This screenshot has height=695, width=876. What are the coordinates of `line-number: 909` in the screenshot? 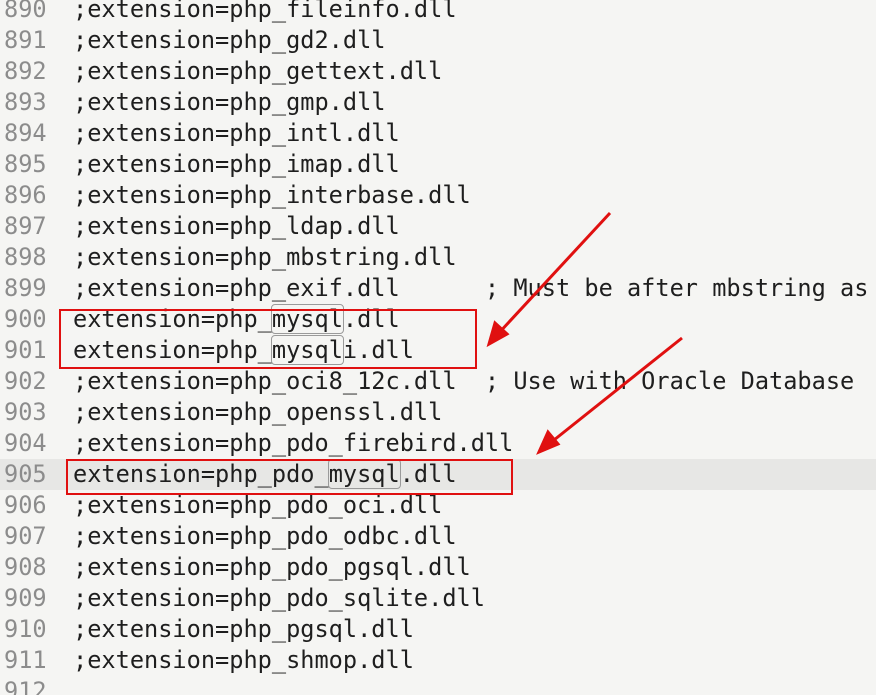 It's located at (25, 598).